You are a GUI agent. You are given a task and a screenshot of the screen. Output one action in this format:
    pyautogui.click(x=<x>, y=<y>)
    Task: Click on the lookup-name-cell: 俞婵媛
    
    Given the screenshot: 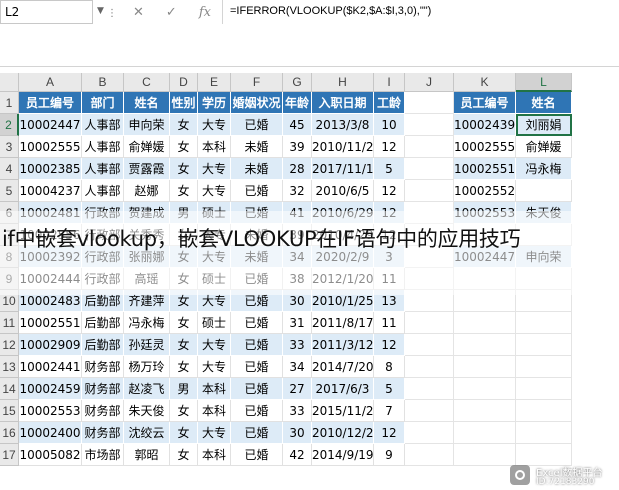 What is the action you would take?
    pyautogui.click(x=544, y=147)
    